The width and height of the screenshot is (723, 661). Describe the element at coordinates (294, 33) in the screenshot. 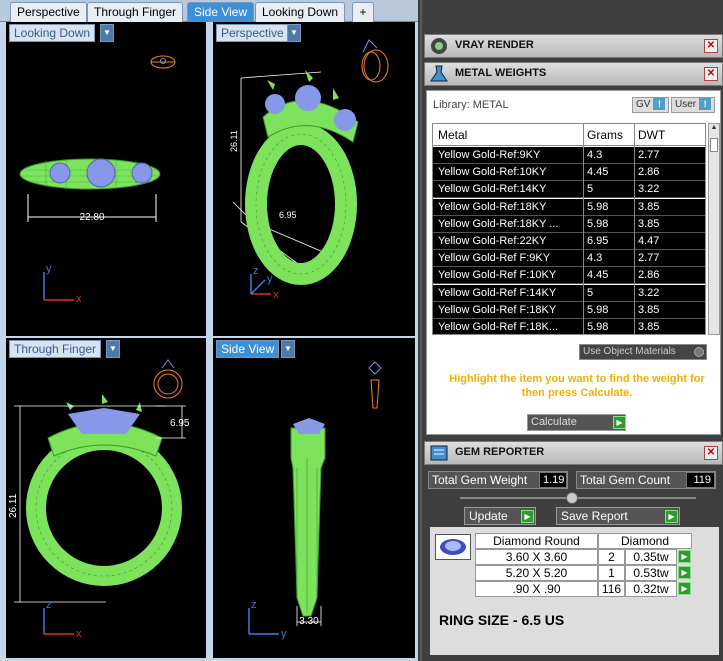

I see `perspective-menu-dropdown: ▼` at that location.